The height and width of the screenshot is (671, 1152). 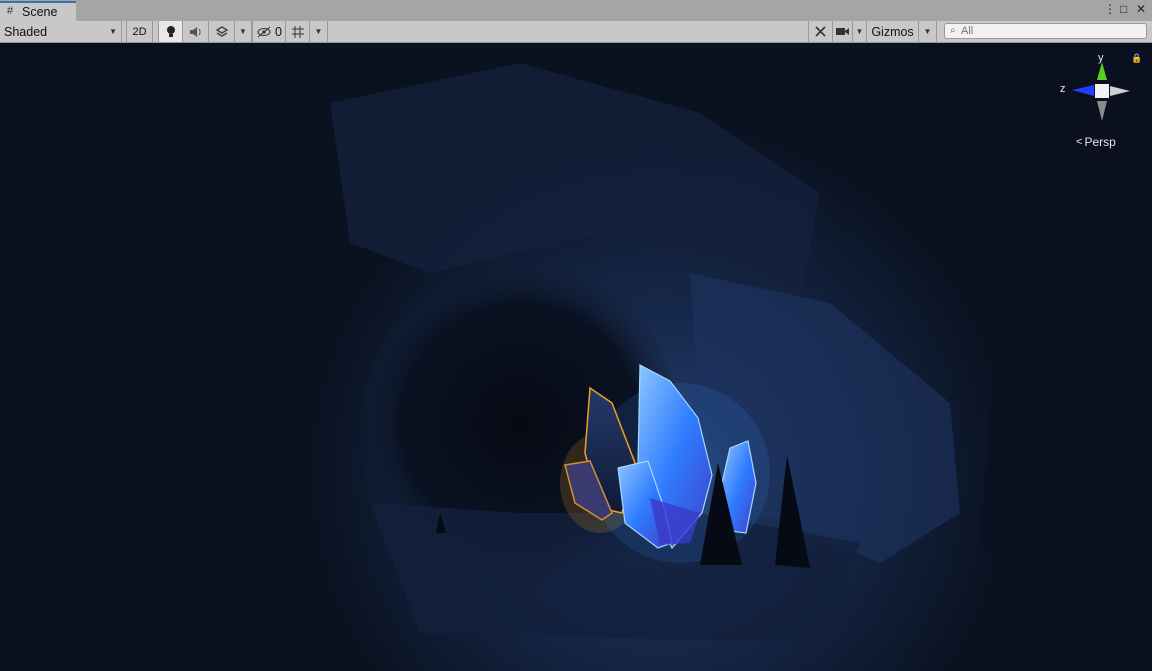 I want to click on tools-toggle, so click(x=820, y=31).